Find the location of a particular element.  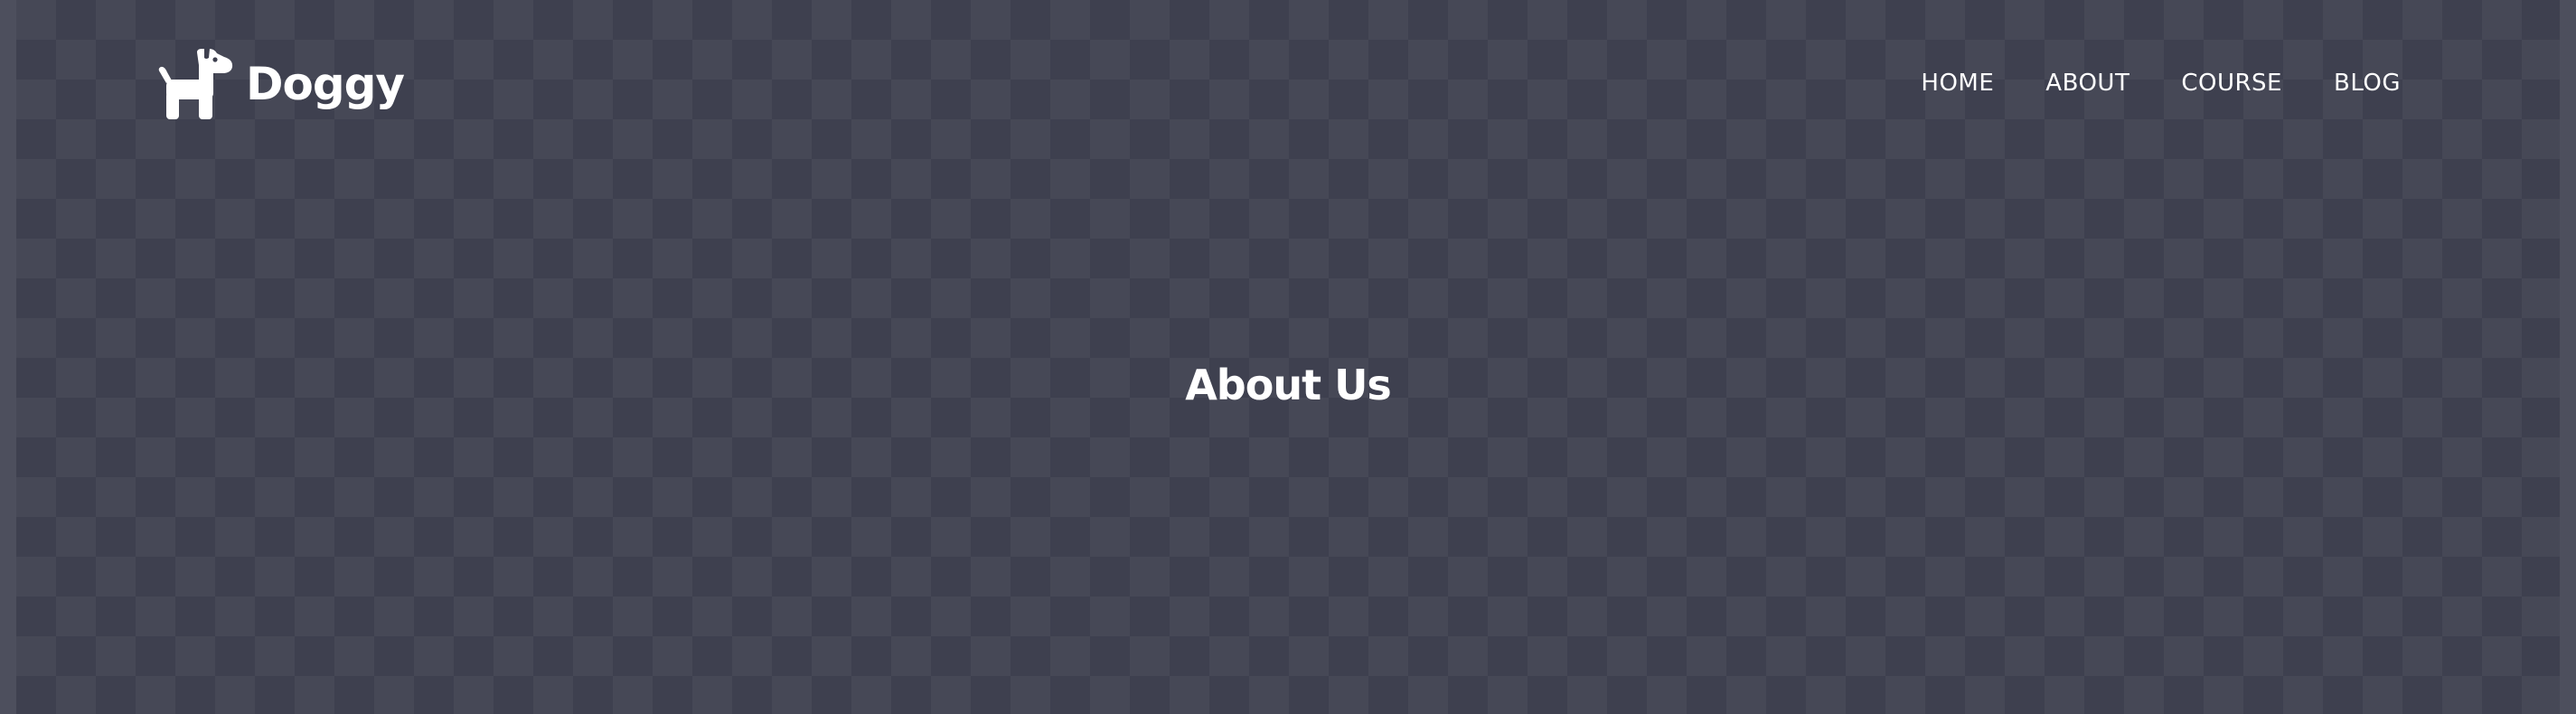

nav-link-course: COURSE is located at coordinates (2232, 83).